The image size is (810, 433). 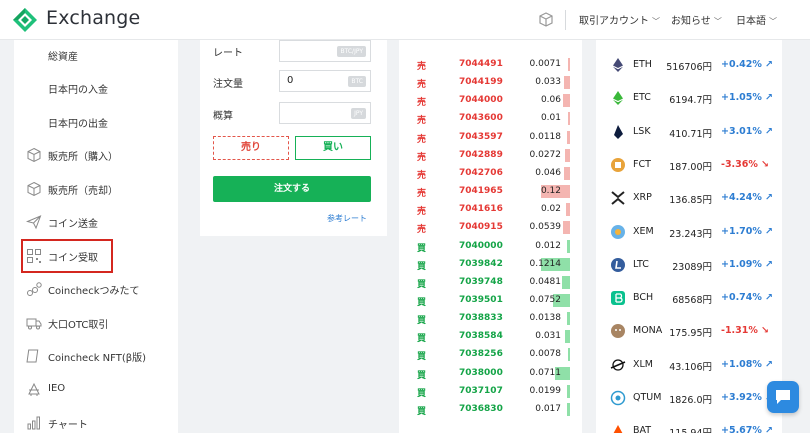 What do you see at coordinates (251, 148) in the screenshot?
I see `sell-button: 売り` at bounding box center [251, 148].